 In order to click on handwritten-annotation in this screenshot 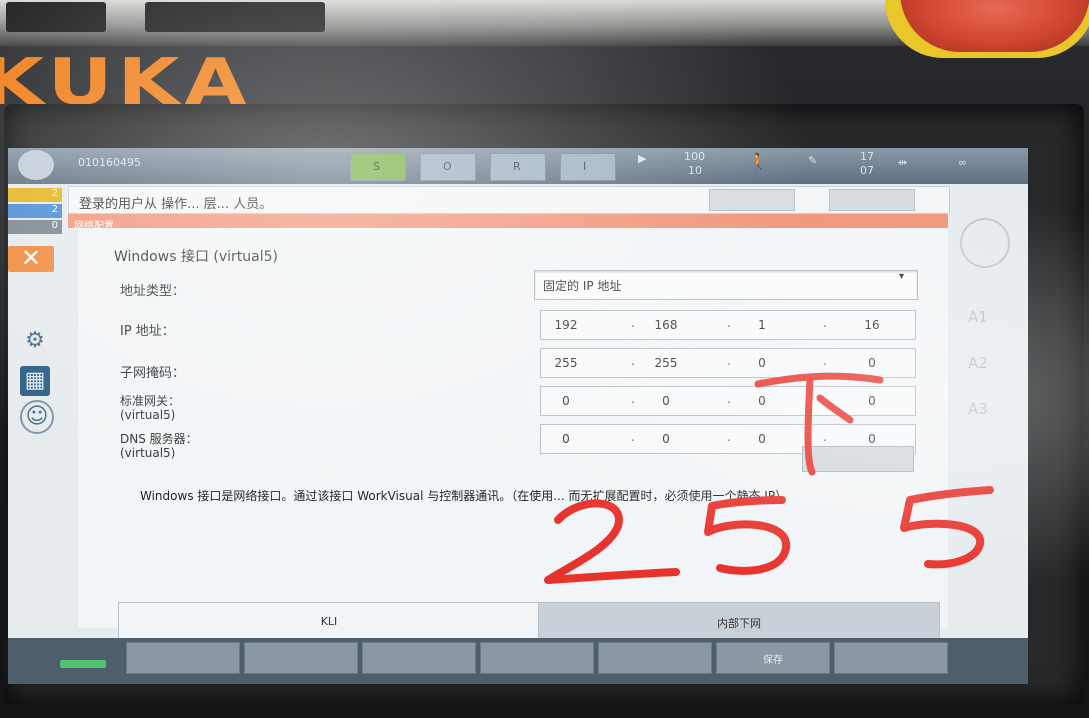, I will do `click(769, 478)`.